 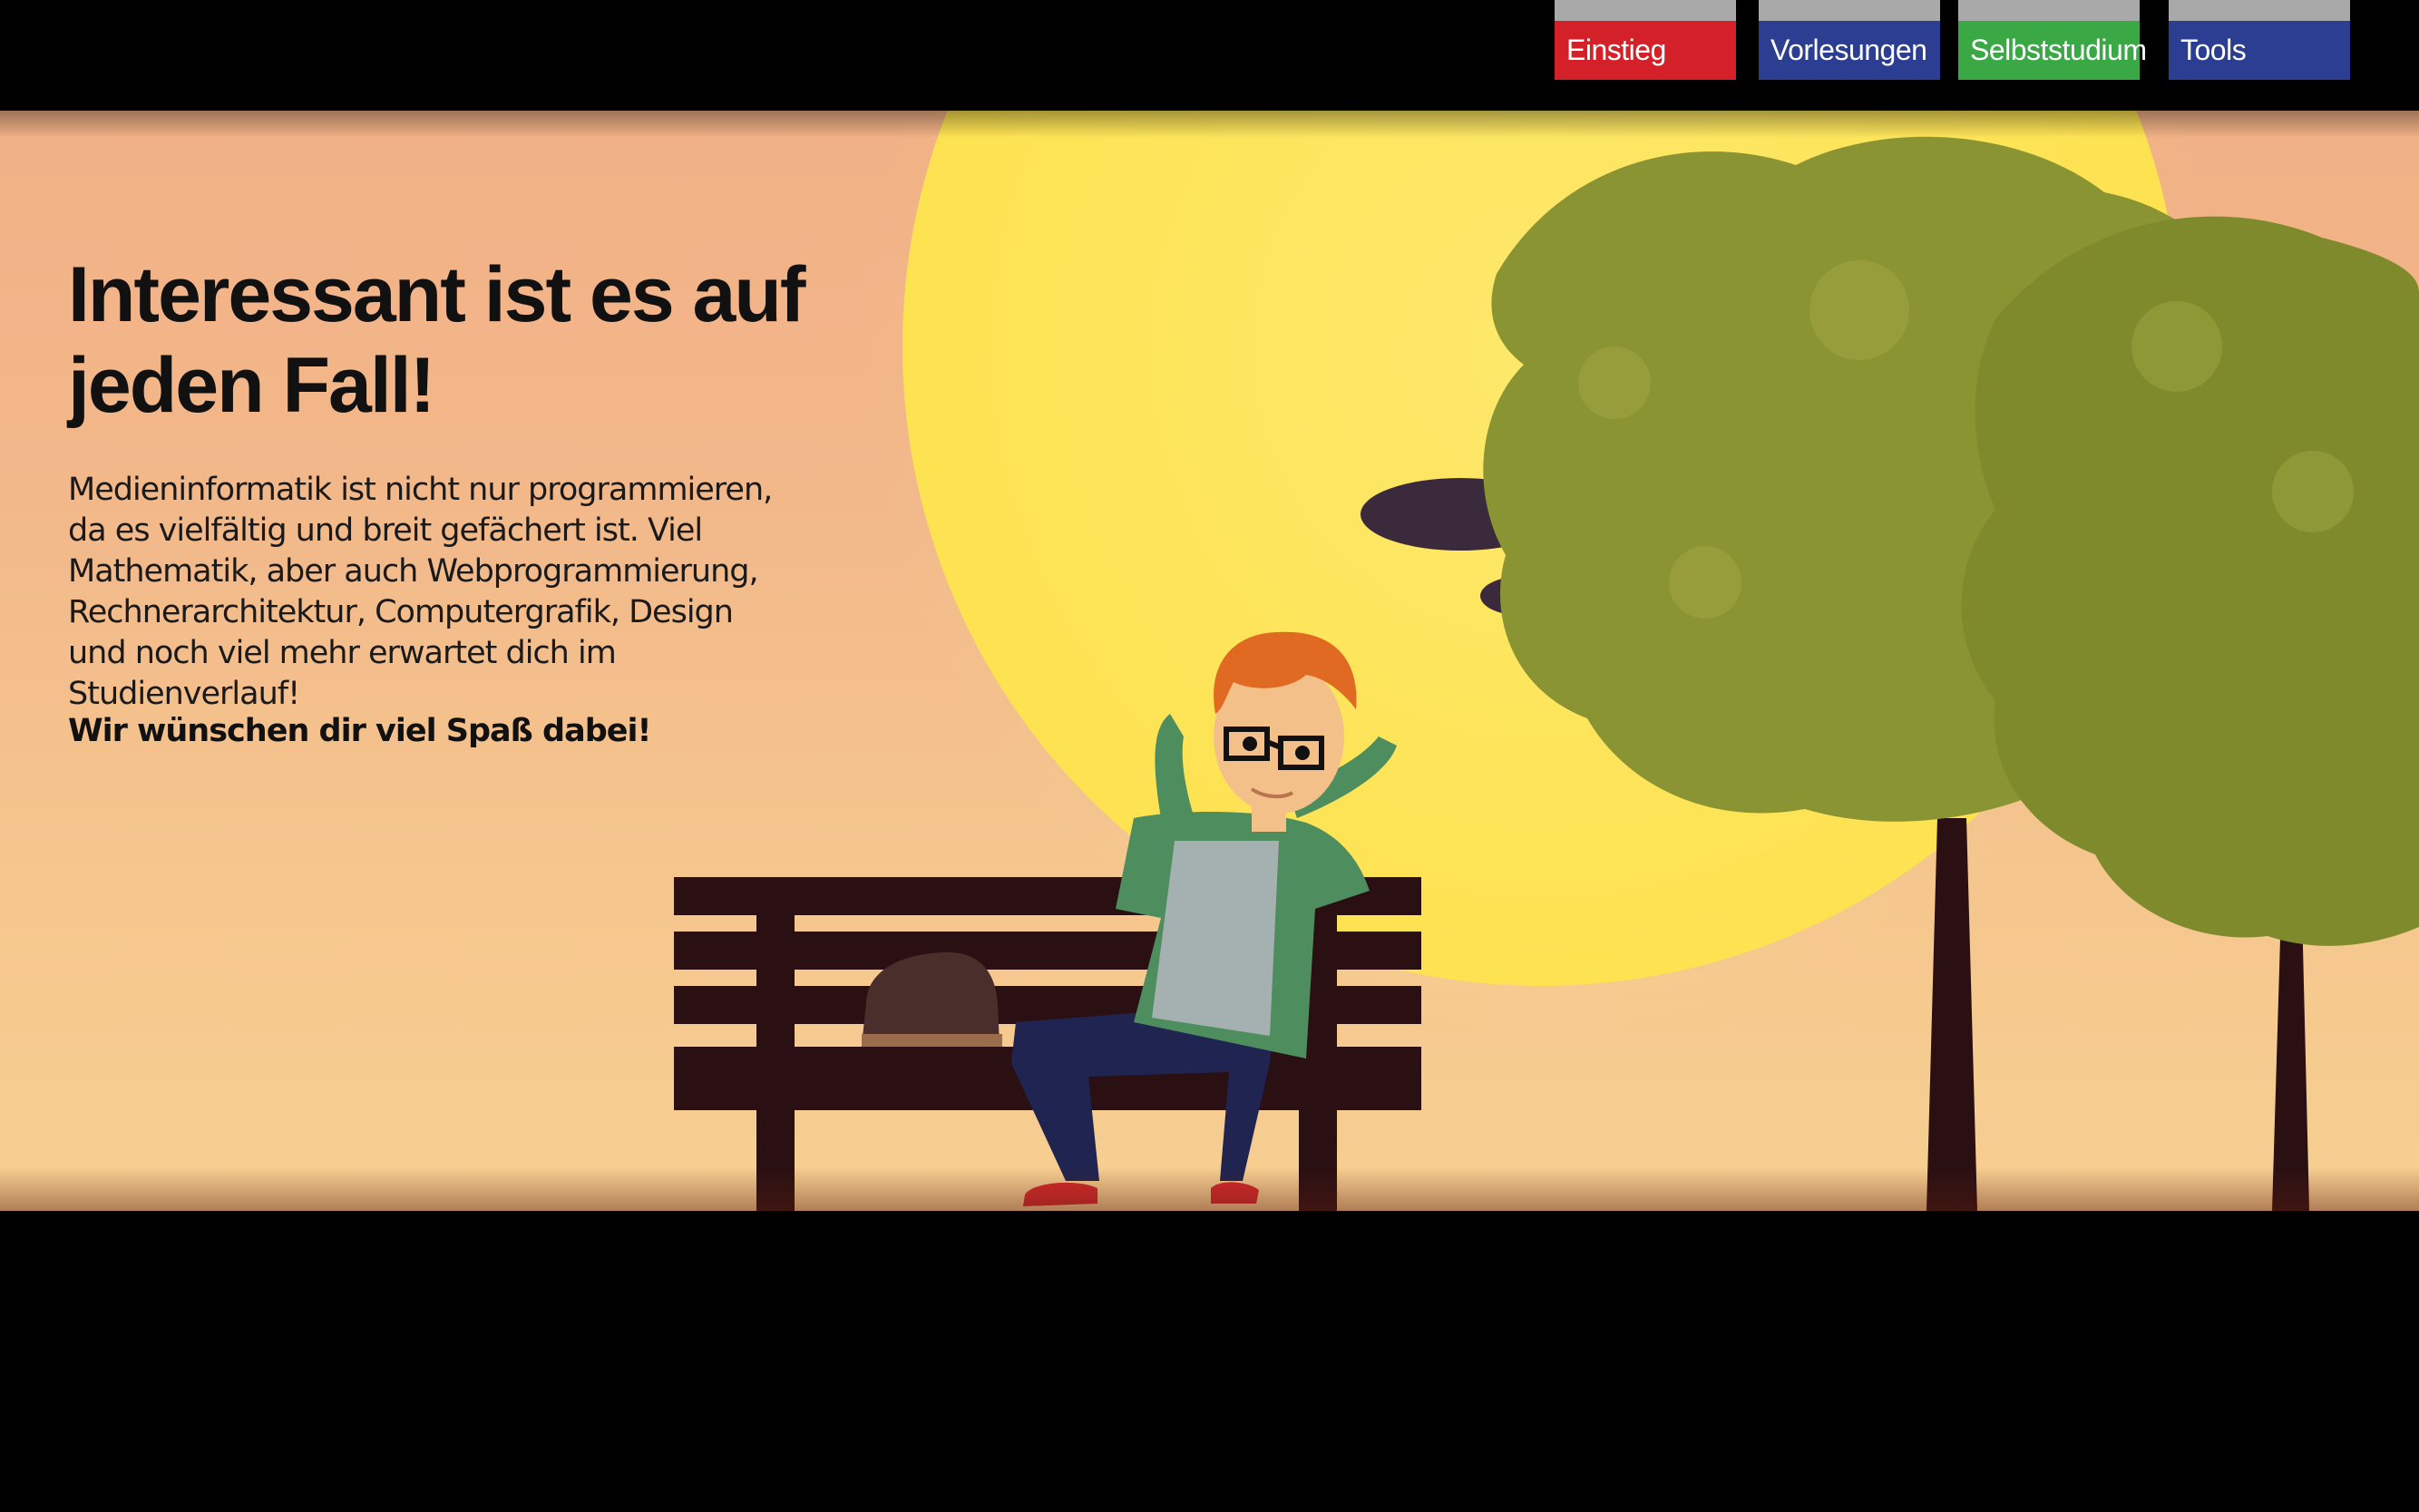 I want to click on nav-tab-selbststudium: Selbststudium, so click(x=2052, y=40).